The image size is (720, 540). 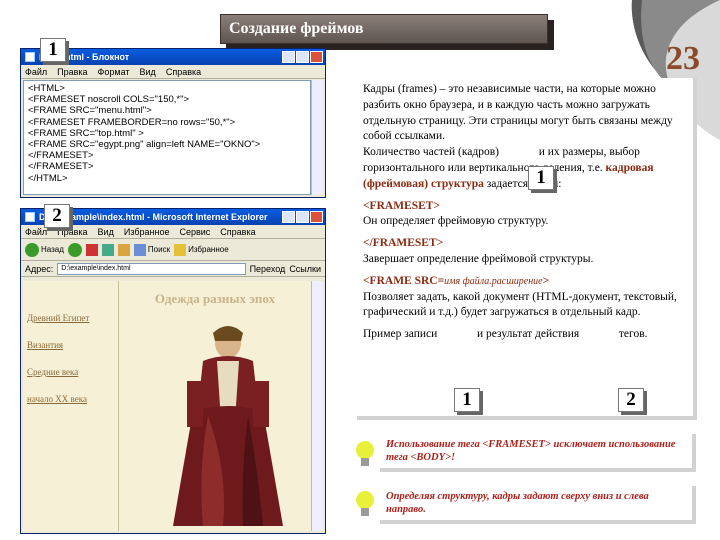 What do you see at coordinates (228, 426) in the screenshot?
I see `costume-figure-image` at bounding box center [228, 426].